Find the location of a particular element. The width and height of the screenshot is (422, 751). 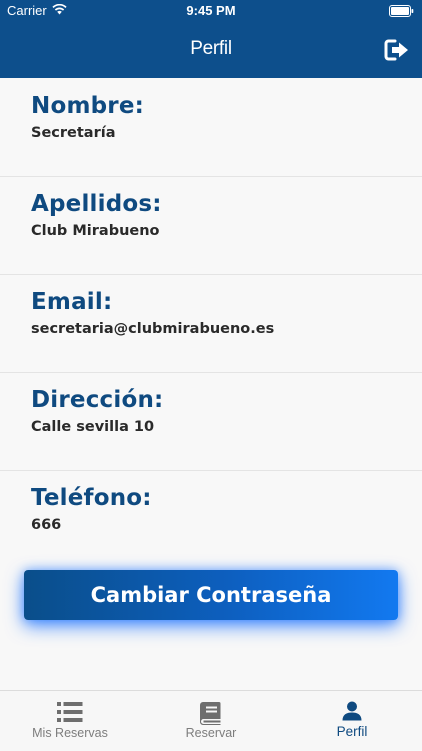

field-label: Email: is located at coordinates (72, 302).